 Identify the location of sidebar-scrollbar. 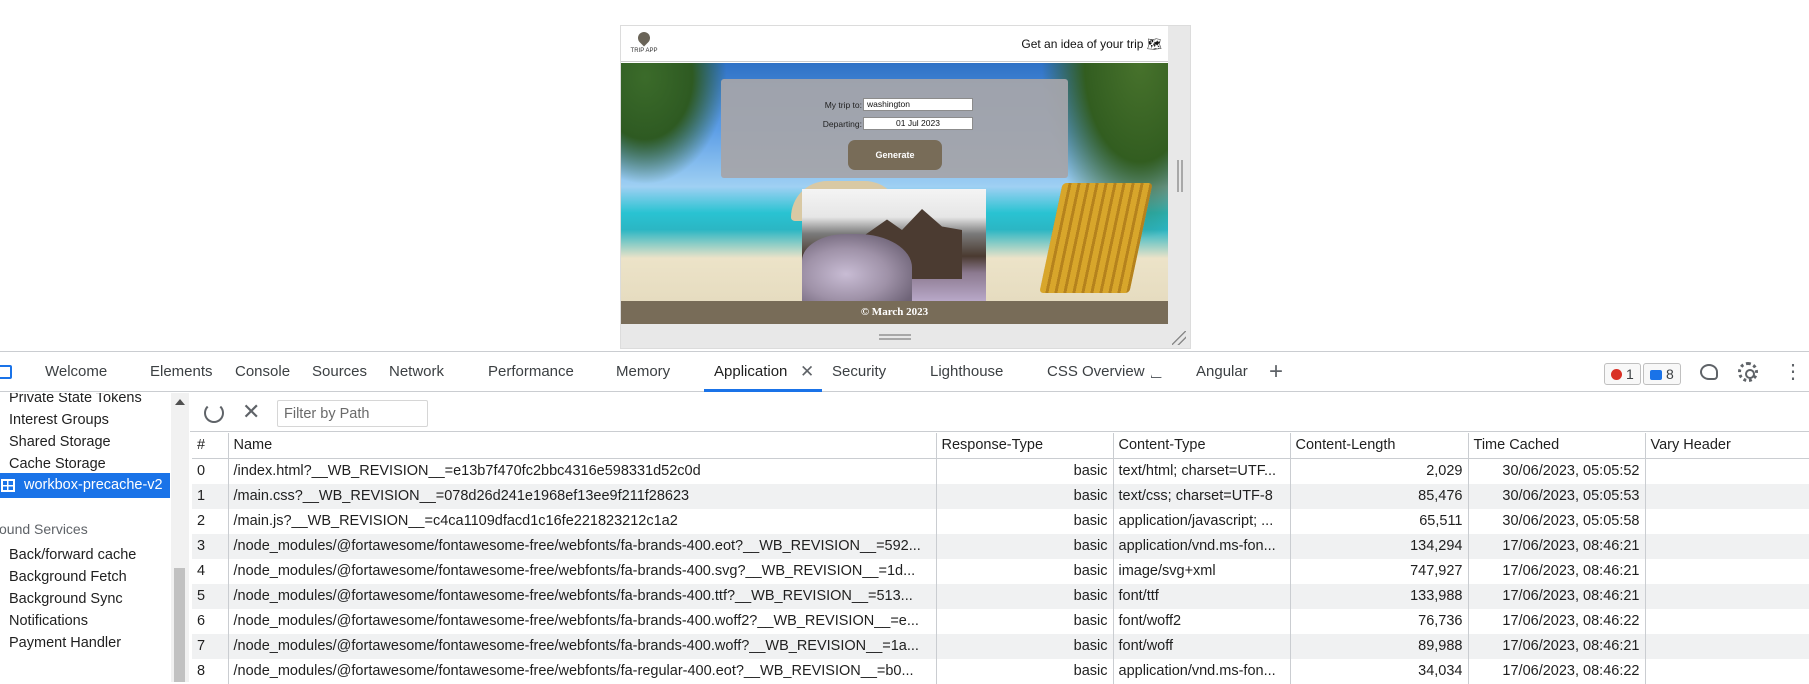
(180, 537).